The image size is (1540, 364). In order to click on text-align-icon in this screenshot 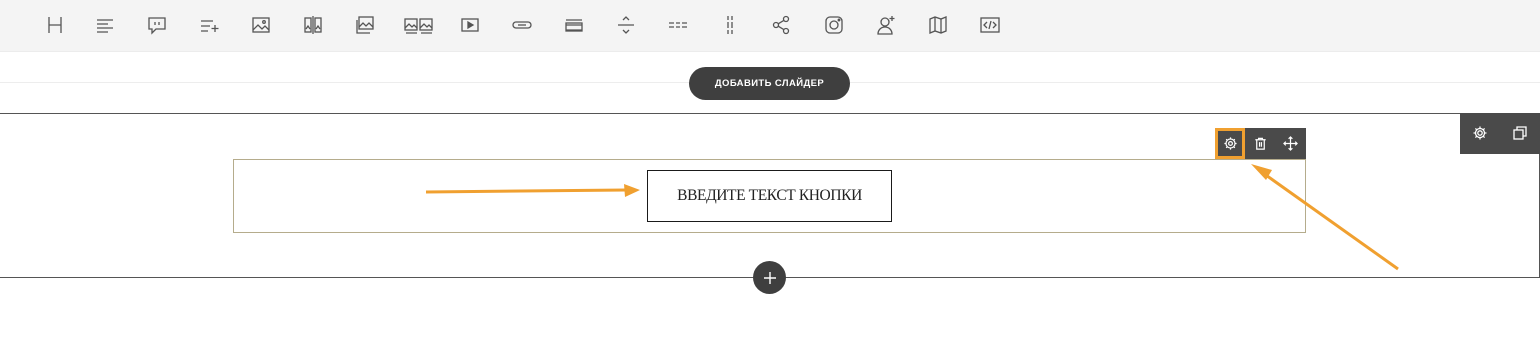, I will do `click(105, 25)`.